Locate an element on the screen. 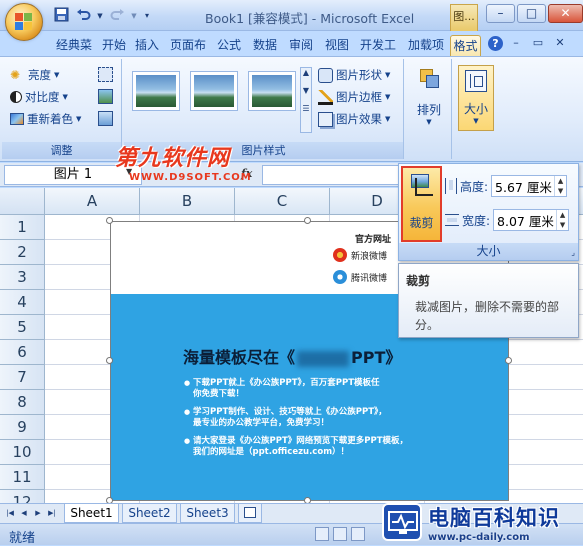  close-button: ✕ is located at coordinates (565, 13).